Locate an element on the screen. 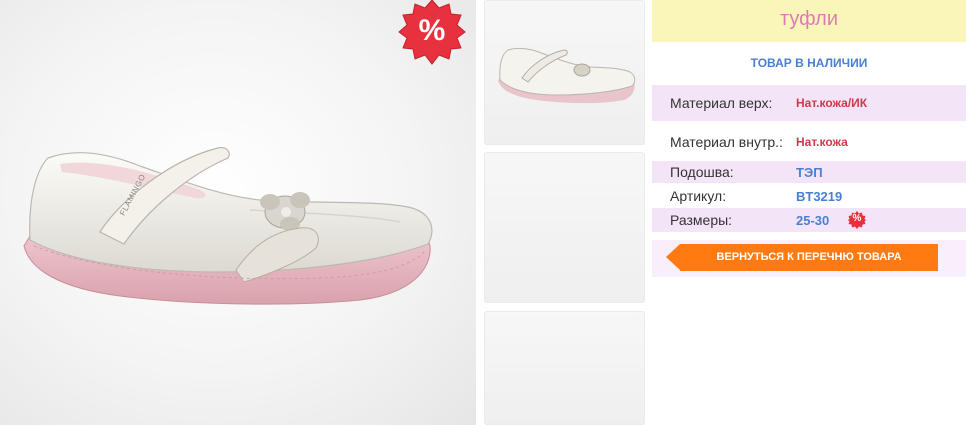 The width and height of the screenshot is (966, 425). size-sale-badge: % is located at coordinates (857, 220).